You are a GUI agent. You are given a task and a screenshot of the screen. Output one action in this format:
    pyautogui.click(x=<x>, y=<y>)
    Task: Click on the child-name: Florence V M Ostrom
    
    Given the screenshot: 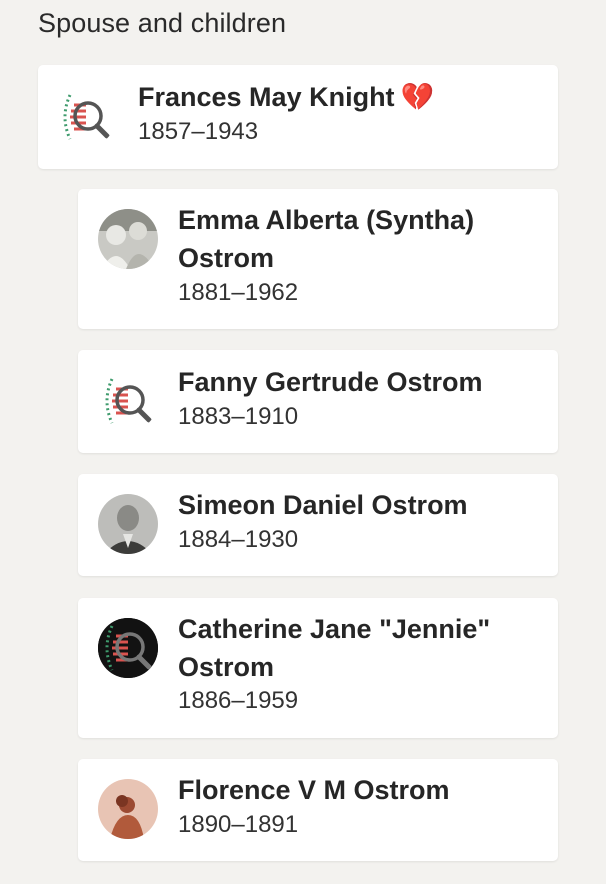 What is the action you would take?
    pyautogui.click(x=314, y=790)
    